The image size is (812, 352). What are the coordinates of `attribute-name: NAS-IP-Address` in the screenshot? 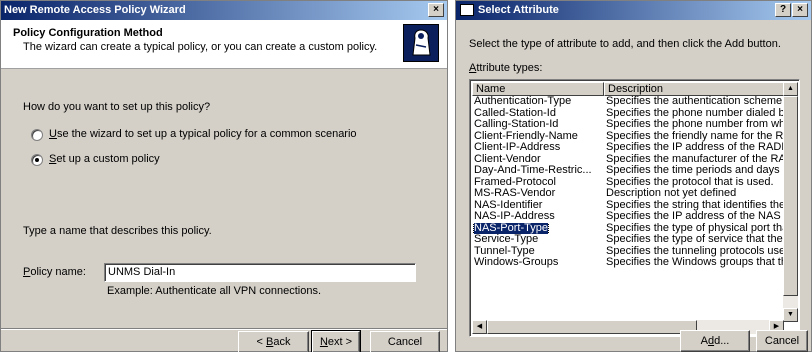 It's located at (514, 216).